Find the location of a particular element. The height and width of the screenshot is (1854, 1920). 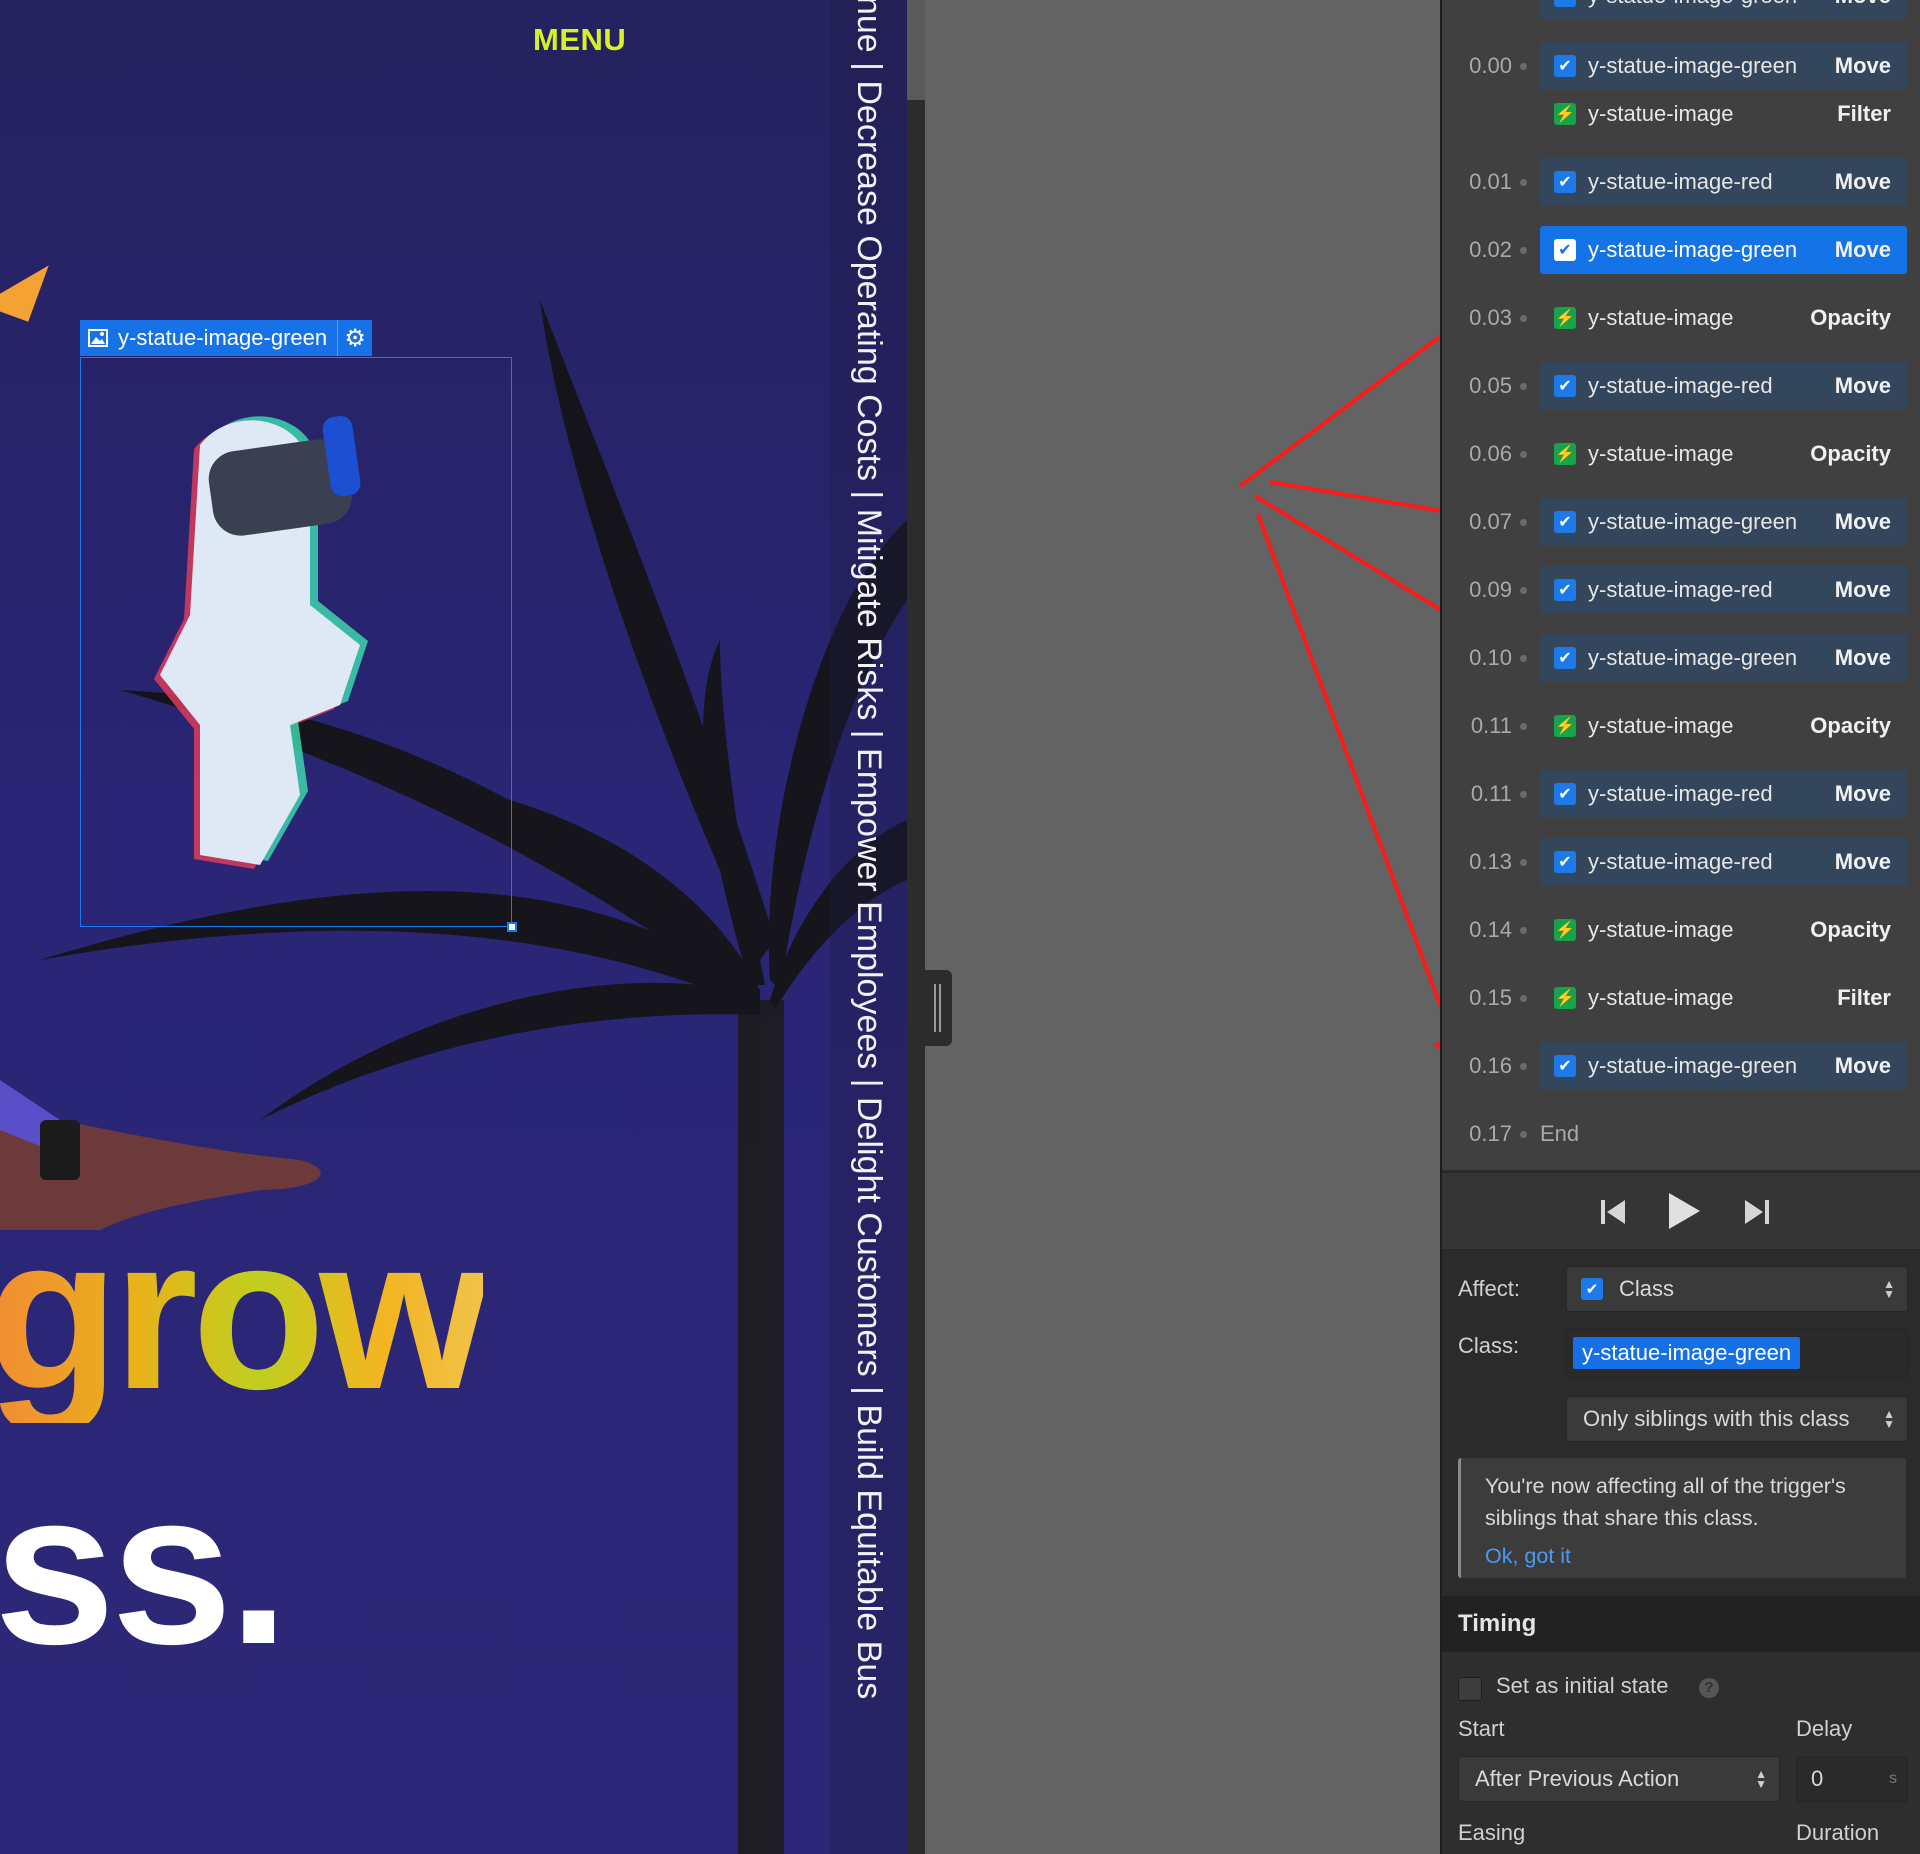

easing-label: Easing is located at coordinates (1492, 1832).